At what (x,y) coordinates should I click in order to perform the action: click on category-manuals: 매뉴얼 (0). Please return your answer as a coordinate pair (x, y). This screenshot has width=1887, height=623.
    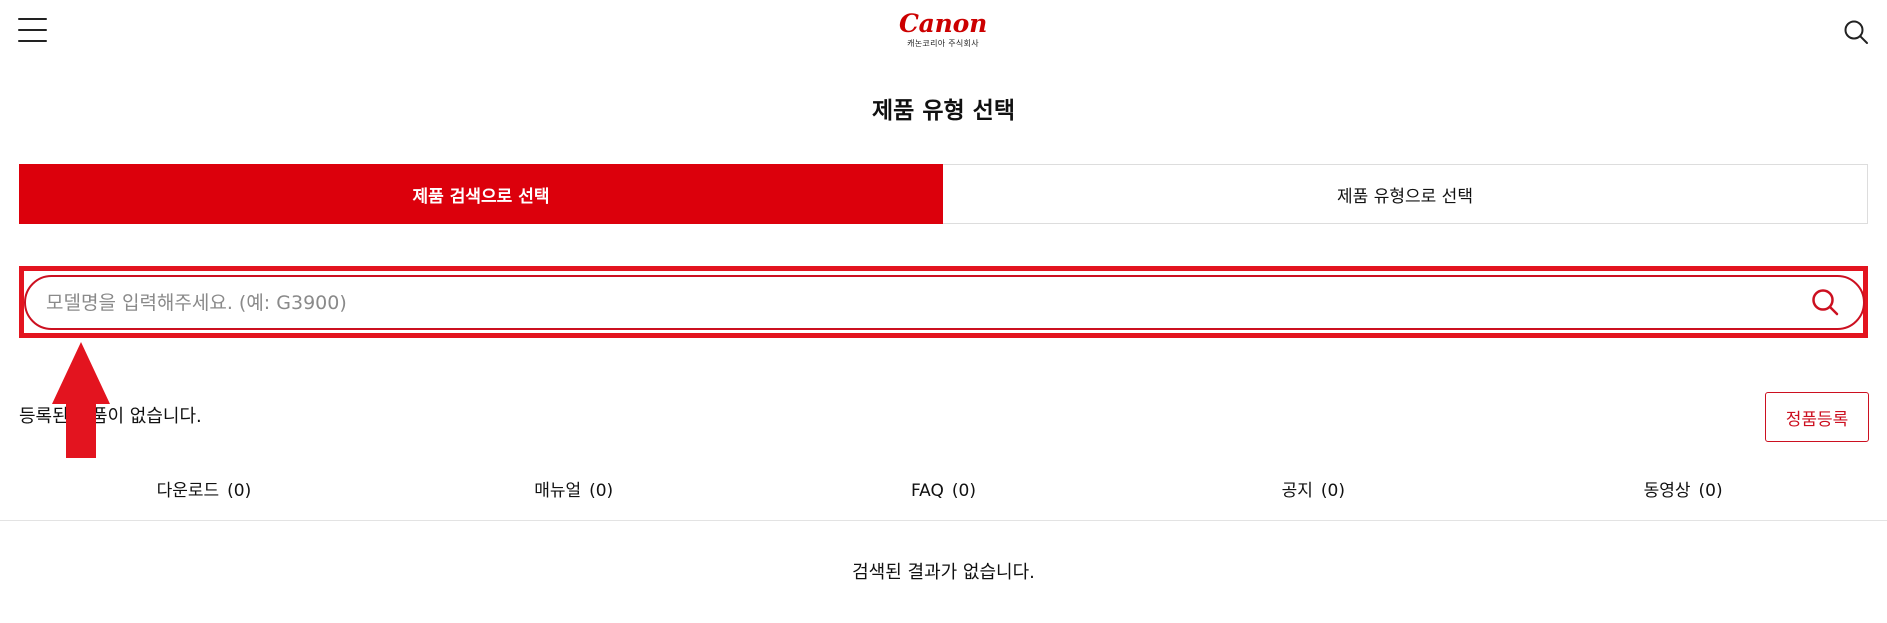
    Looking at the image, I should click on (574, 491).